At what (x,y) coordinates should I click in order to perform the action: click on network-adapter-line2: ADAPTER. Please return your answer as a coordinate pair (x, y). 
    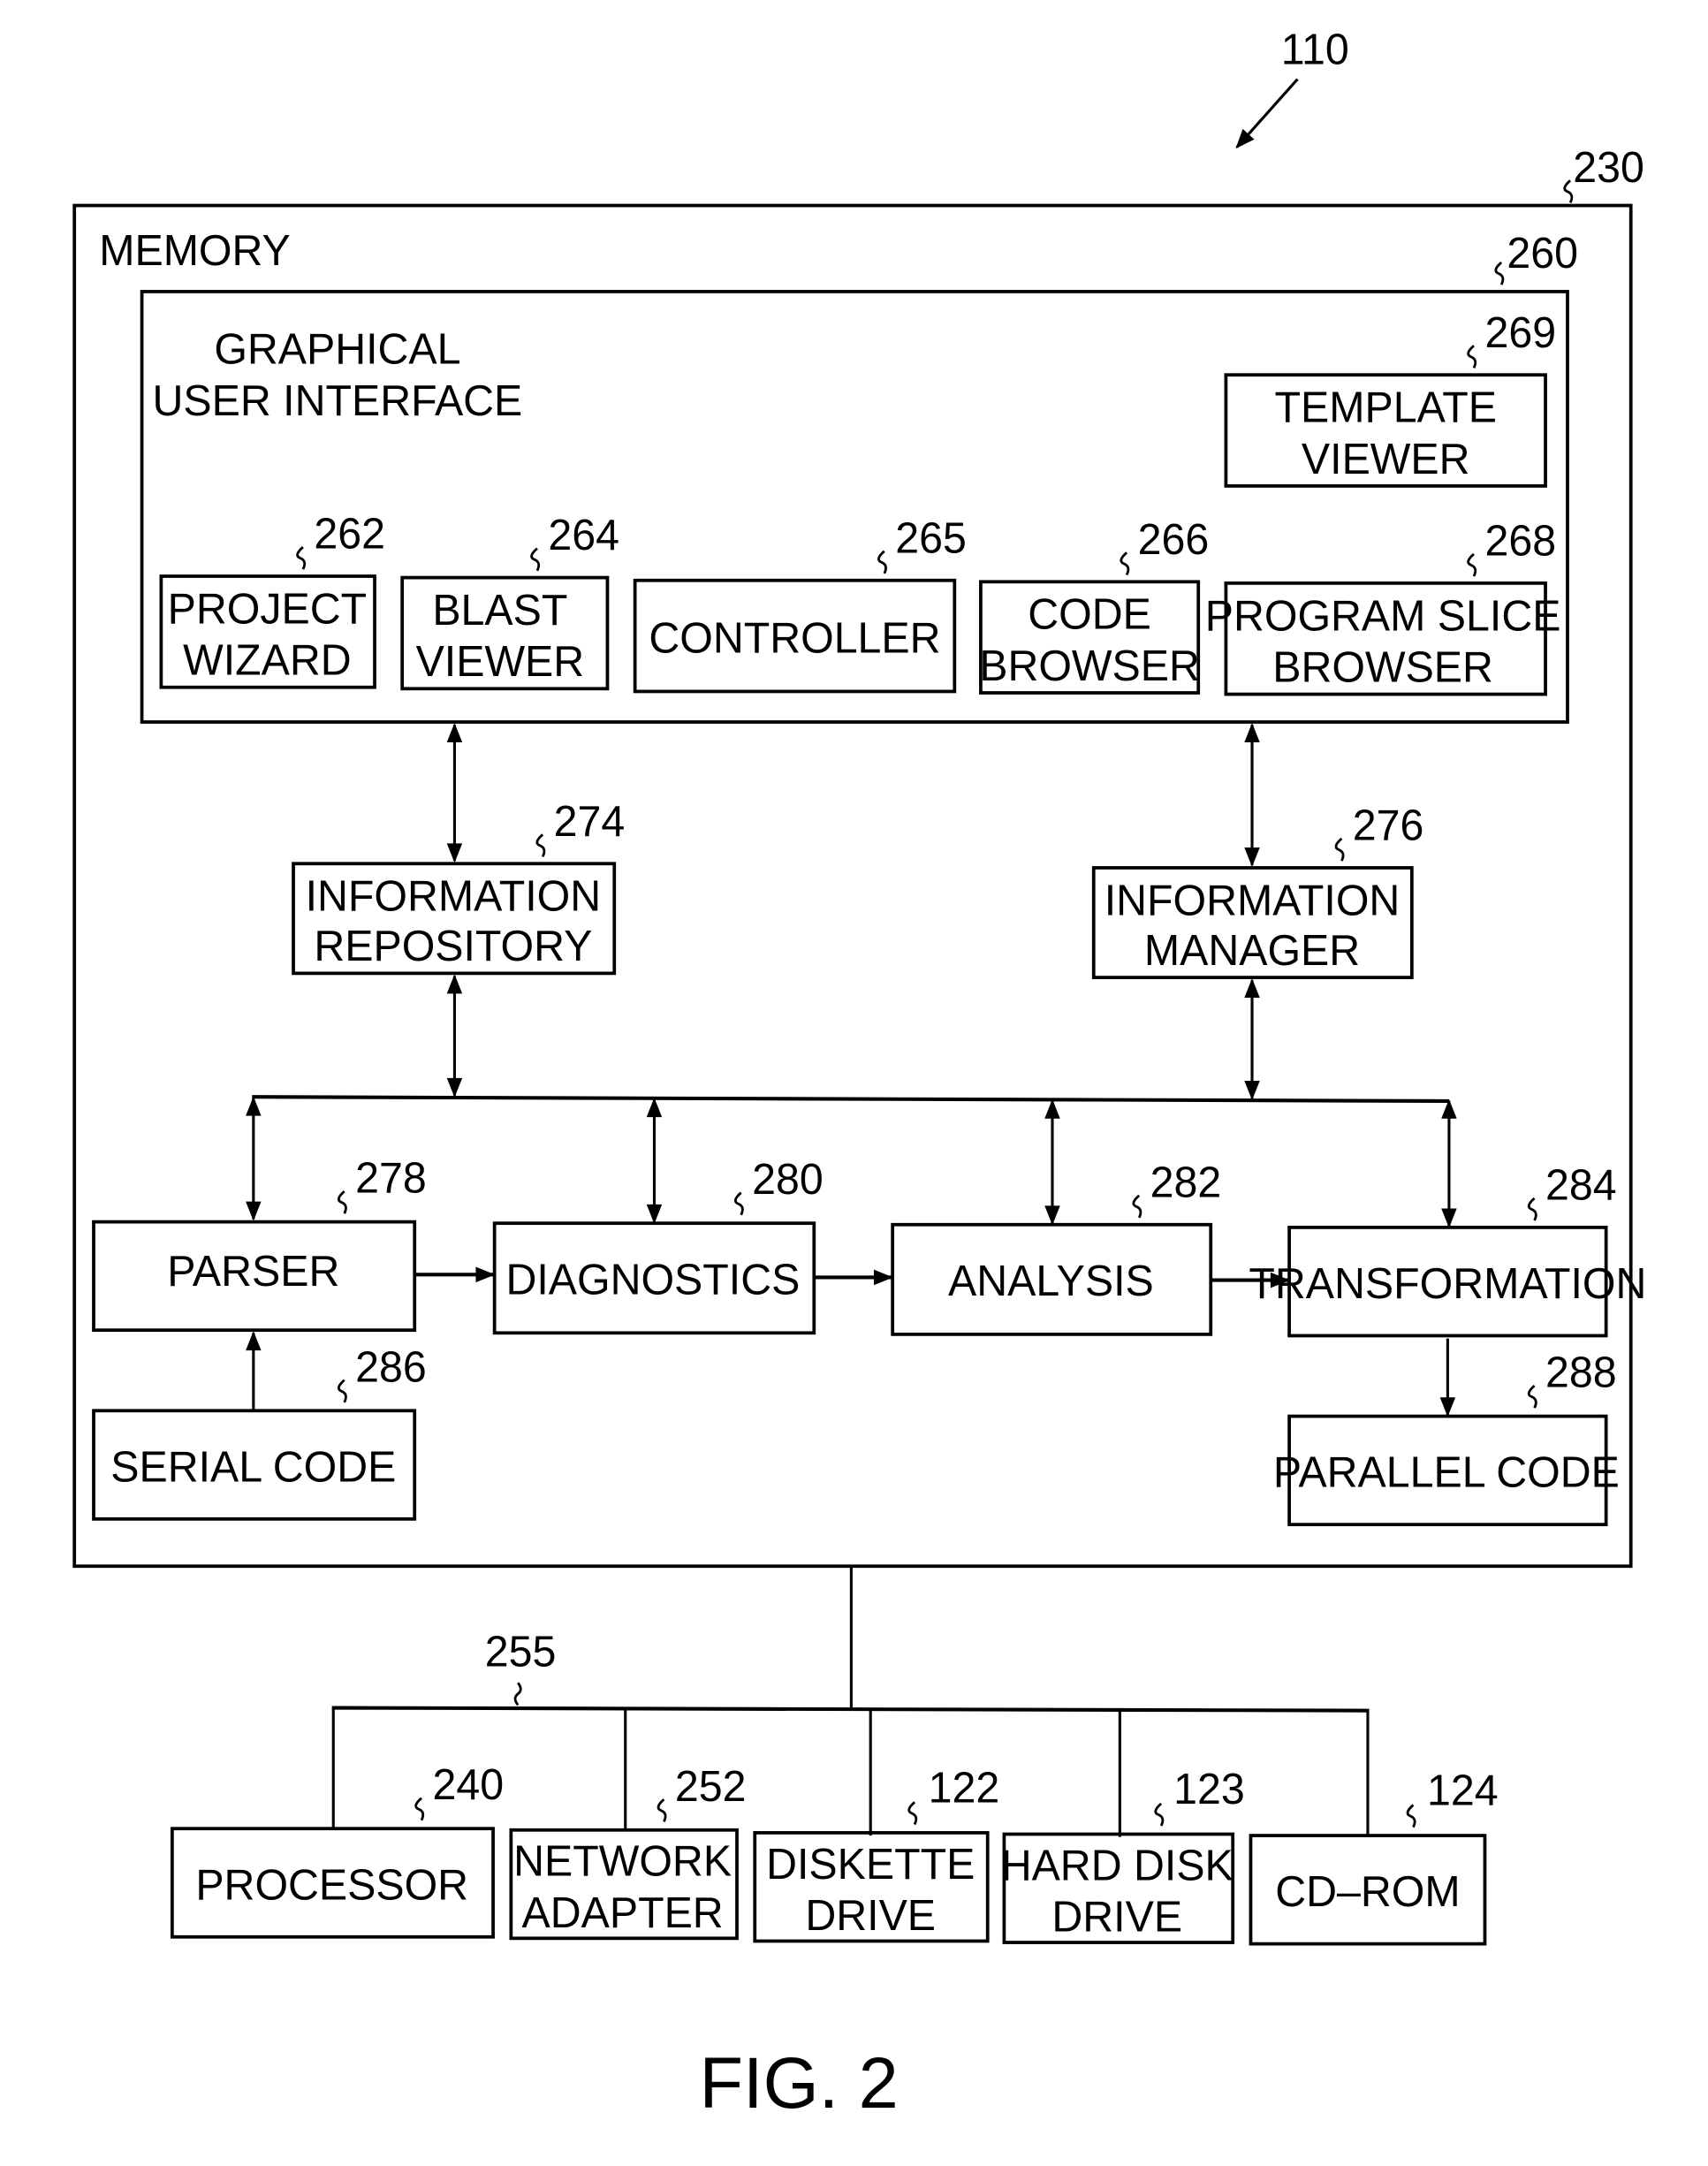
    Looking at the image, I should click on (623, 1913).